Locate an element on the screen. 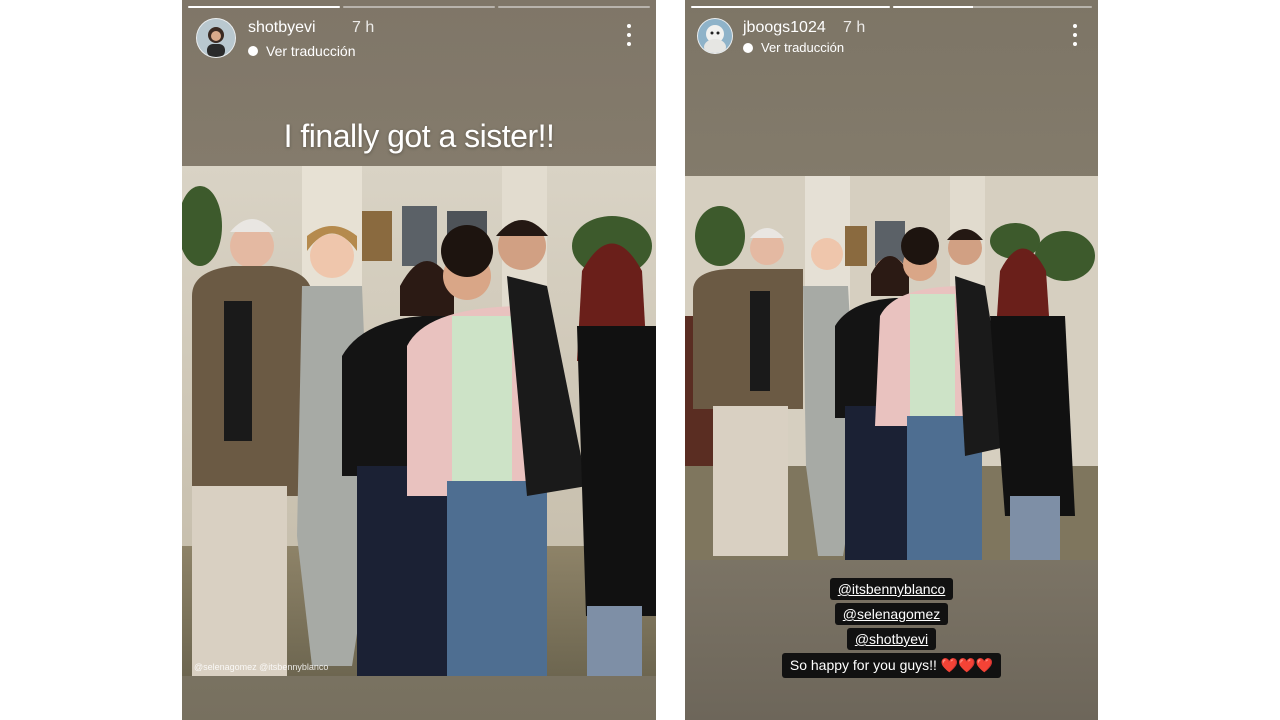 The height and width of the screenshot is (720, 1280). photo-mention-tag: @selenagomez @itsbennyblanco is located at coordinates (261, 667).